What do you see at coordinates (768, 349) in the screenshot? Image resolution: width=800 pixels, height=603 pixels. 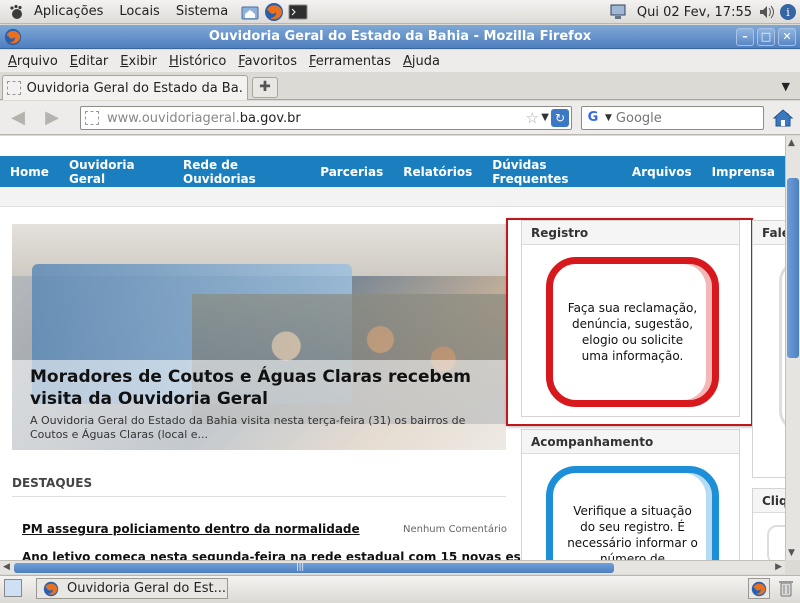 I see `fale-panel: Fale` at bounding box center [768, 349].